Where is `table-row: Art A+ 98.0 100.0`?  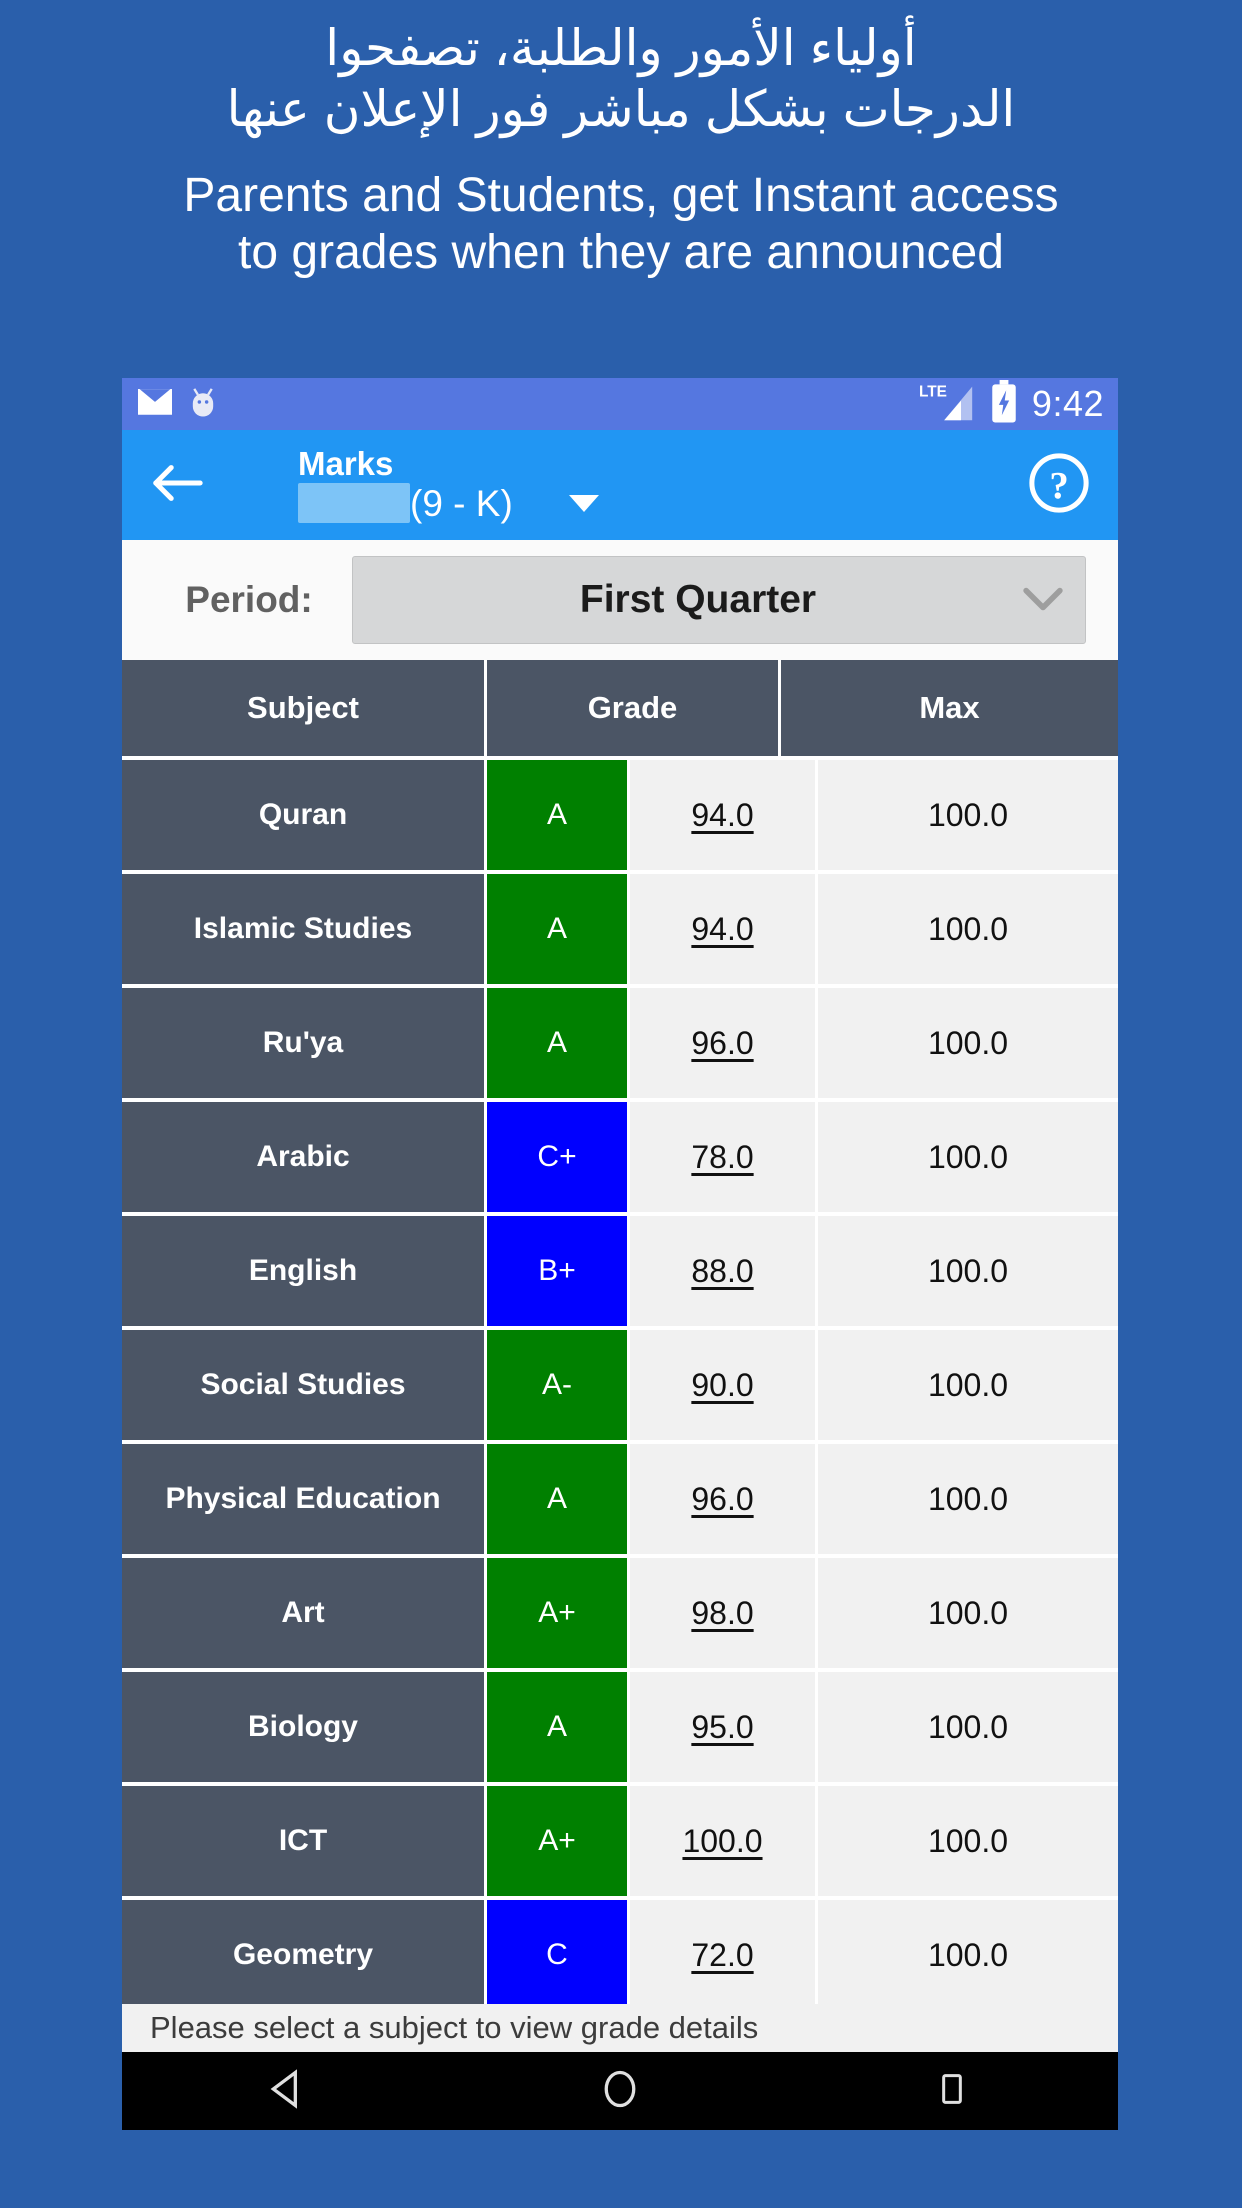 table-row: Art A+ 98.0 100.0 is located at coordinates (620, 1613).